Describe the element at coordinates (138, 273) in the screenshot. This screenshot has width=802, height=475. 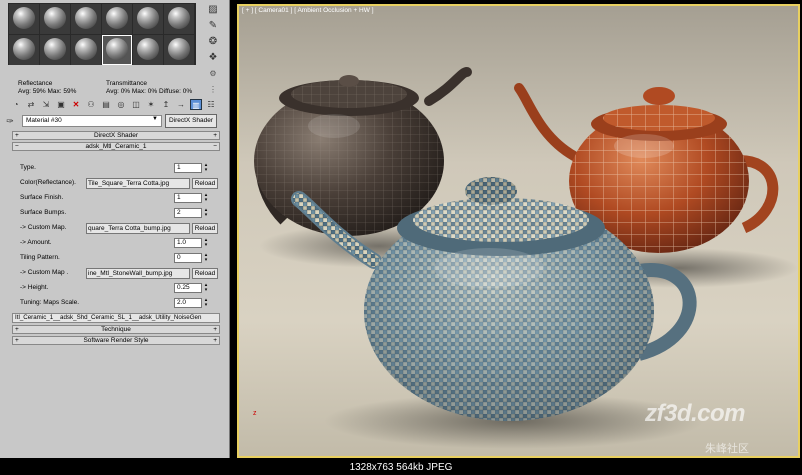
I see `custom-map-button: ine_Mtl_StoneWall_bump.jpg` at that location.